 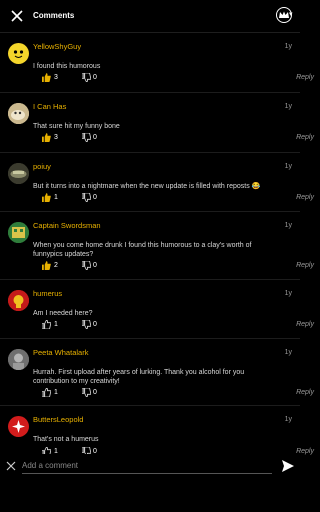 What do you see at coordinates (157, 309) in the screenshot?
I see `comment-item: humerus 1y Am I needed here? 1 0 Reply` at bounding box center [157, 309].